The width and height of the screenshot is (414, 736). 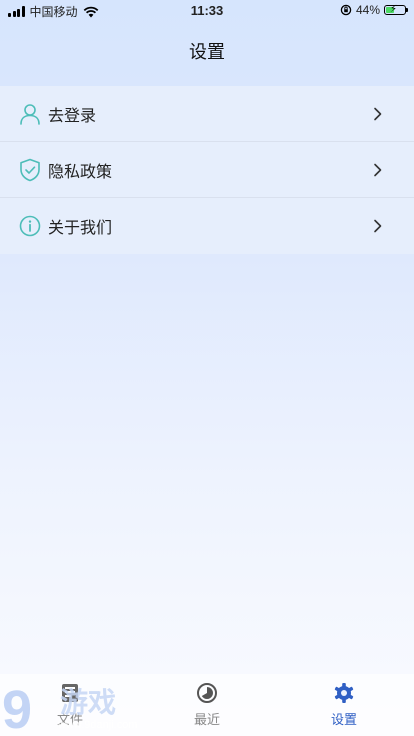 What do you see at coordinates (344, 694) in the screenshot?
I see `gear-icon` at bounding box center [344, 694].